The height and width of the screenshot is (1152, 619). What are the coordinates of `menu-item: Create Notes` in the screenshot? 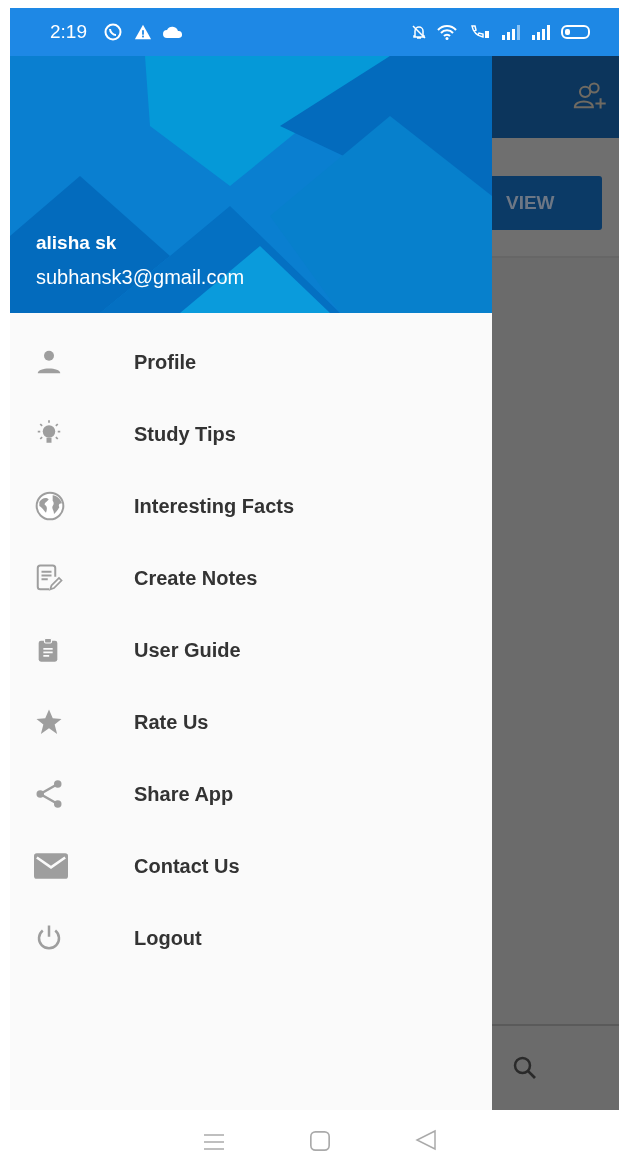 It's located at (251, 578).